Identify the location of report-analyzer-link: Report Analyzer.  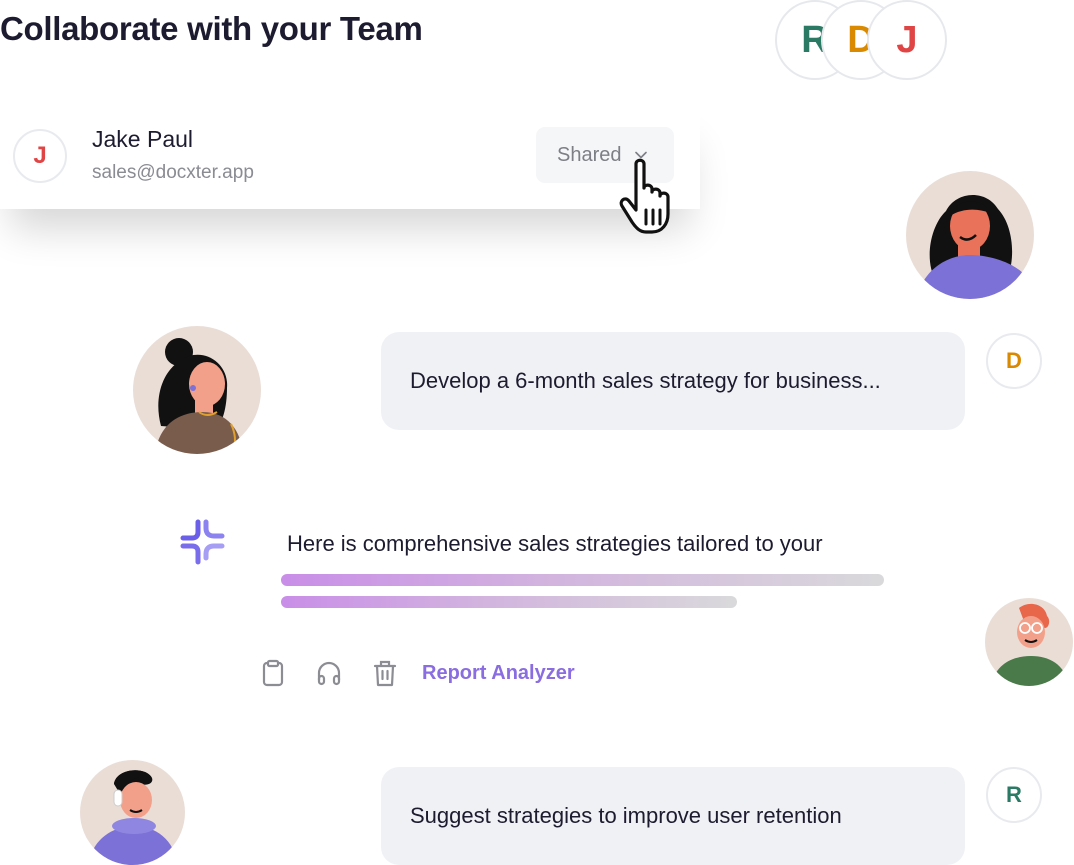
(498, 673).